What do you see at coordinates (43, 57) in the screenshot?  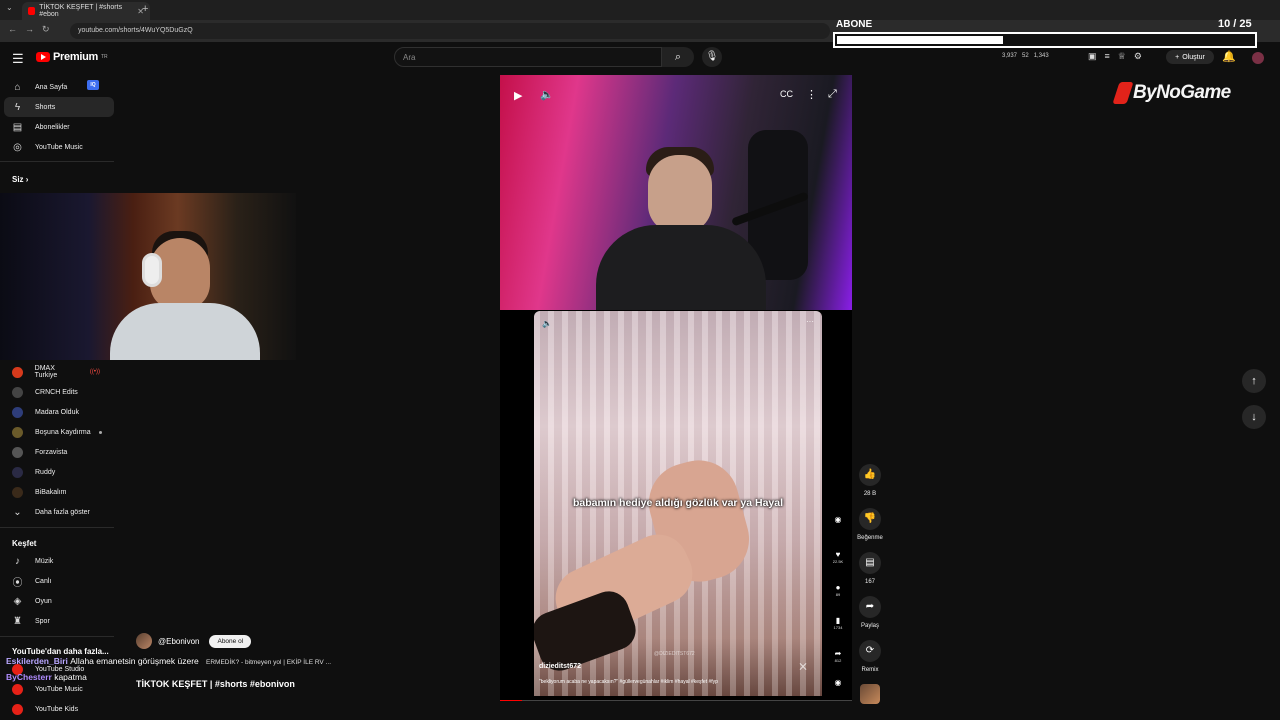 I see `youtube-logo-icon` at bounding box center [43, 57].